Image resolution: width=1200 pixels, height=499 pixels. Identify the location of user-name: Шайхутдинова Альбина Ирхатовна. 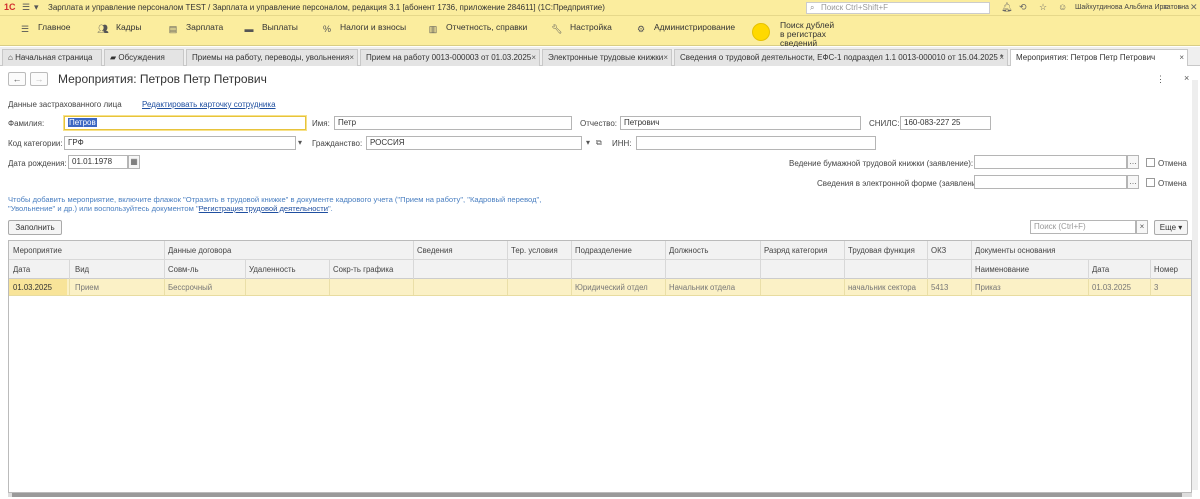
(1132, 7).